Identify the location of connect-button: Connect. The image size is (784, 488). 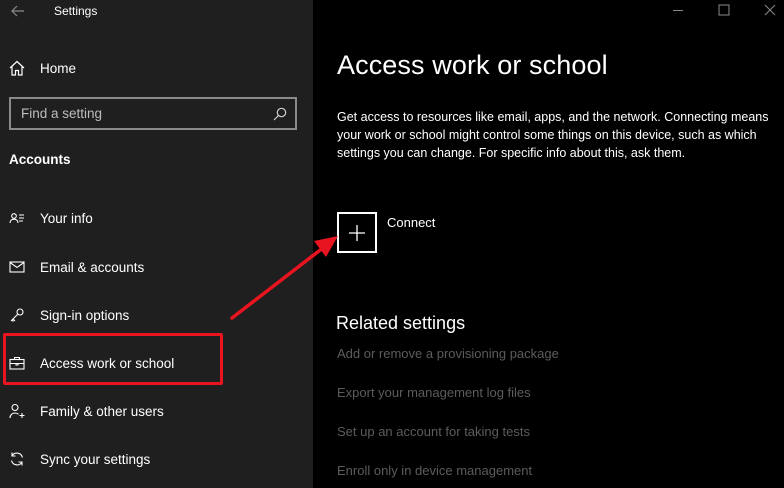
(386, 232).